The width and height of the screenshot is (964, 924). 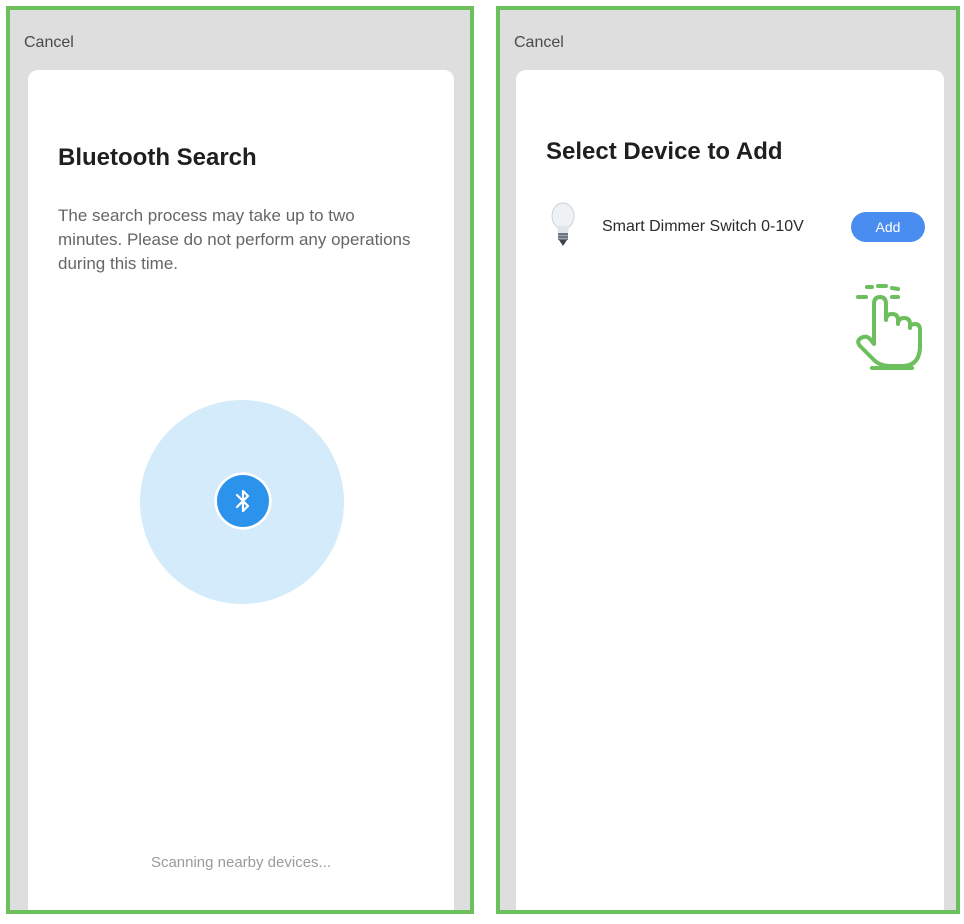 I want to click on page-title: Select Device to Add, so click(x=664, y=151).